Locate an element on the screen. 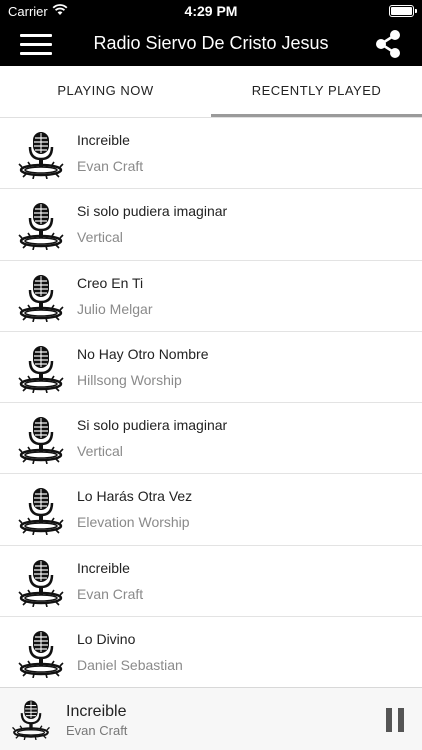 Image resolution: width=422 pixels, height=750 pixels. song-title: Lo Harás Otra Vez is located at coordinates (135, 496).